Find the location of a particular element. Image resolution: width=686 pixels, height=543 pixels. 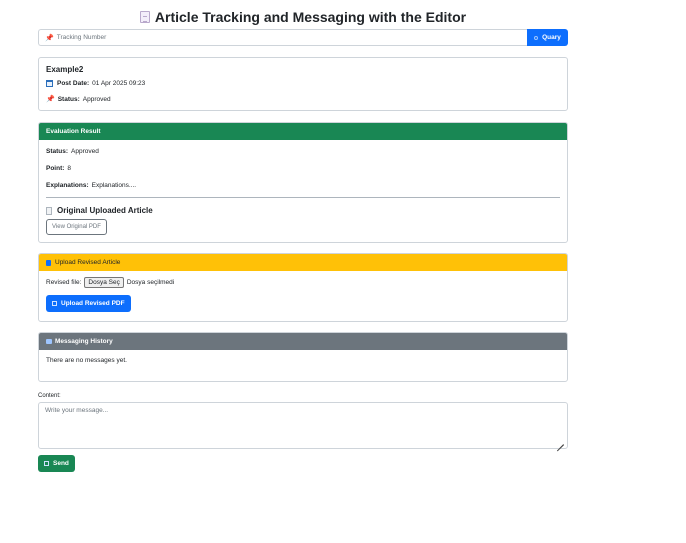

no-file-chosen-text: Dosya seçilmedi is located at coordinates (150, 282).